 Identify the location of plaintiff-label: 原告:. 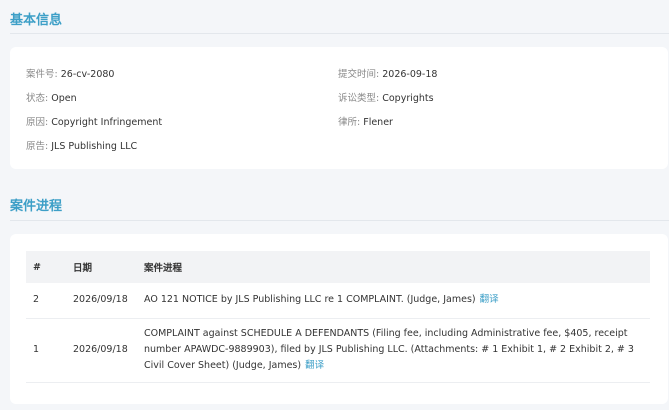
(39, 146).